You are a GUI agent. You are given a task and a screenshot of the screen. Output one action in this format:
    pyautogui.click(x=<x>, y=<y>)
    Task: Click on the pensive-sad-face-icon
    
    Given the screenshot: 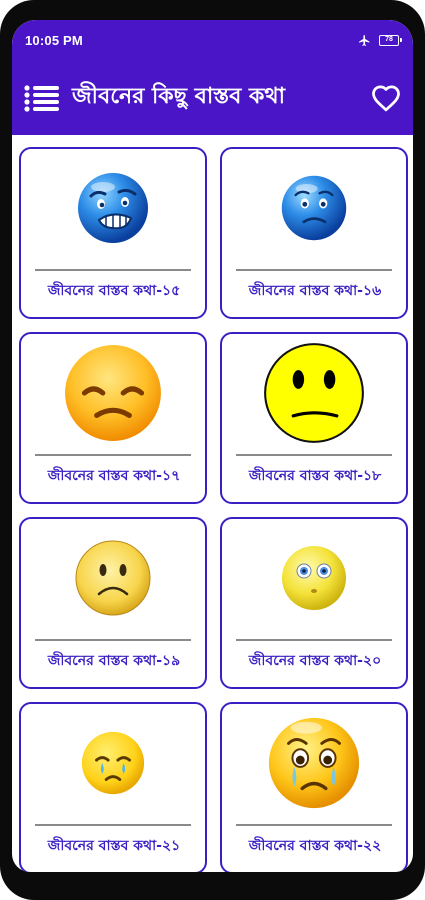 What is the action you would take?
    pyautogui.click(x=113, y=393)
    